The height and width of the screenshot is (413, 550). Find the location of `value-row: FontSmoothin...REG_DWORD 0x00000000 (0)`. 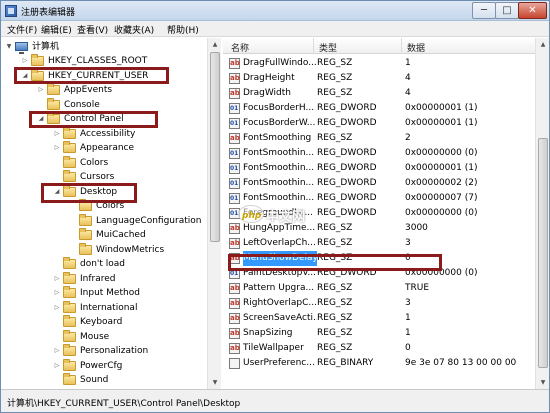

value-row: FontSmoothin...REG_DWORD 0x00000000 (0) is located at coordinates (379, 153).